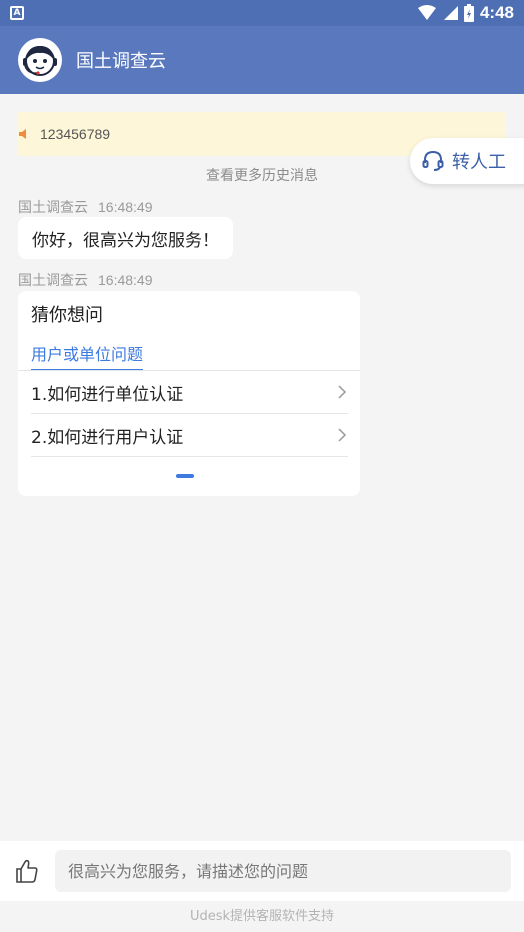 This screenshot has width=524, height=932. I want to click on app-header: 国土调查云, so click(262, 60).